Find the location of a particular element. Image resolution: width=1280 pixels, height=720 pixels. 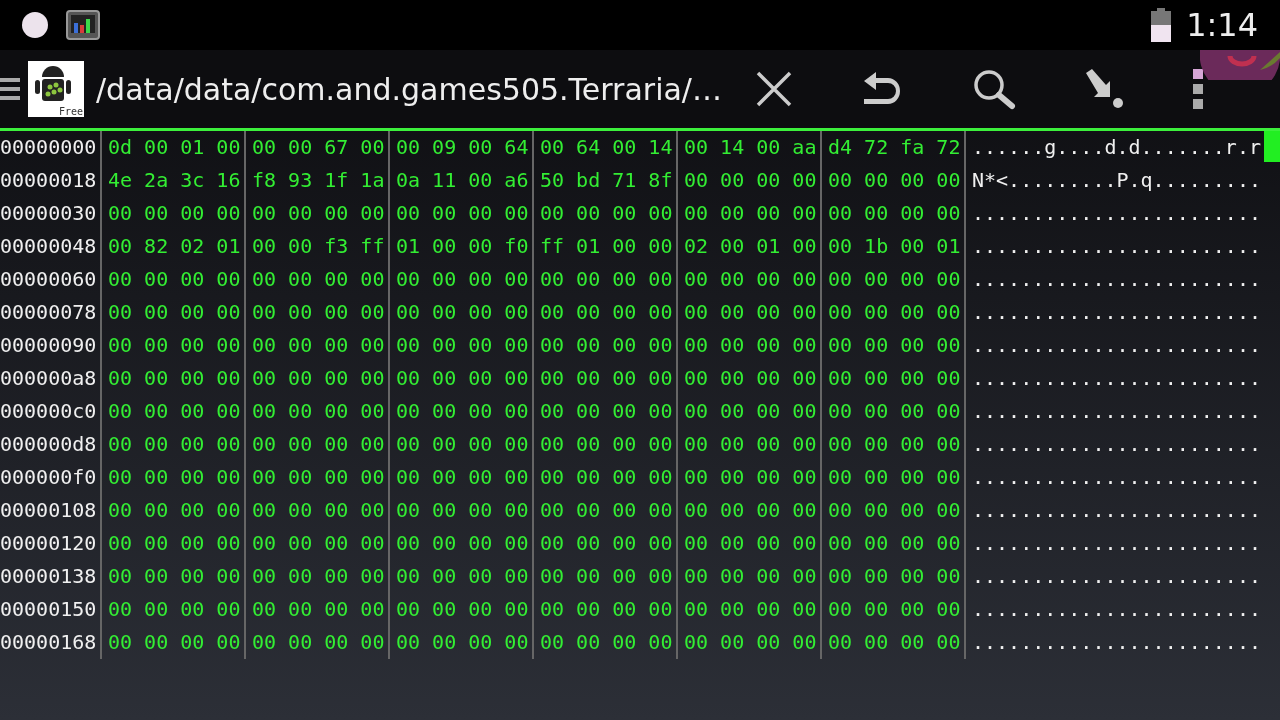

offset-cell: 00000120 is located at coordinates (51, 543).